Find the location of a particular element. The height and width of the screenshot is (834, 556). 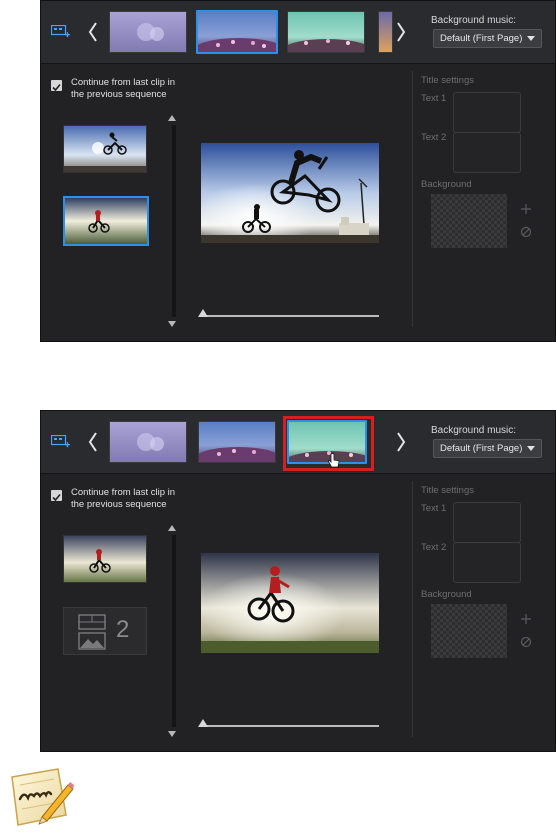

theme-thumbnail-strip: Background music: Default (First Page) is located at coordinates (298, 32).